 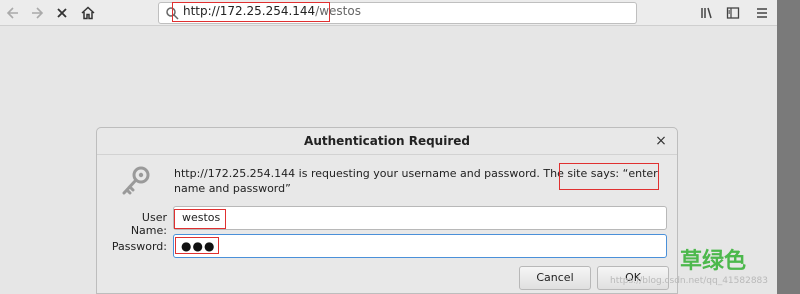 What do you see at coordinates (136, 180) in the screenshot?
I see `key-icon` at bounding box center [136, 180].